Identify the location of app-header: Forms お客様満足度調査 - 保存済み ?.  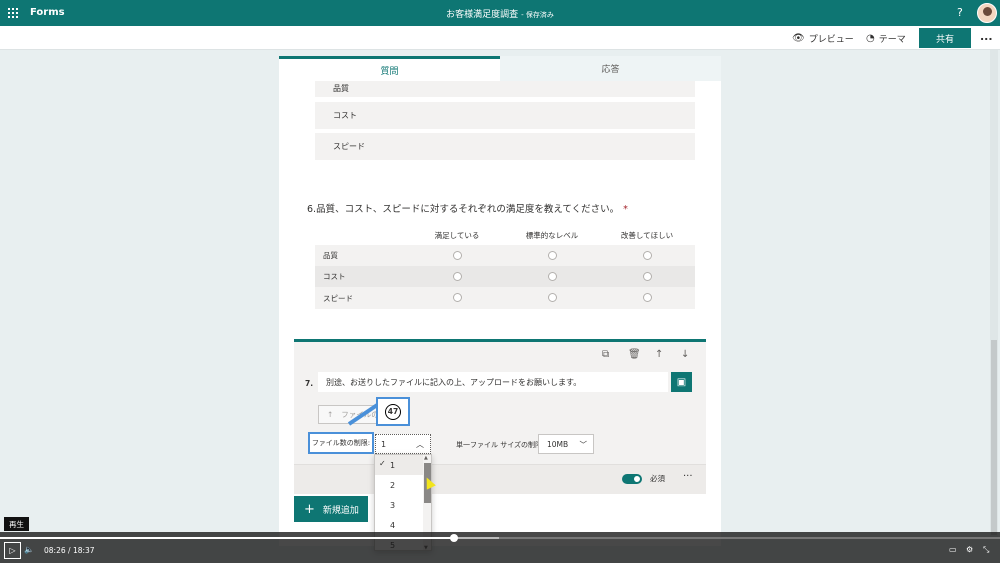
(500, 13).